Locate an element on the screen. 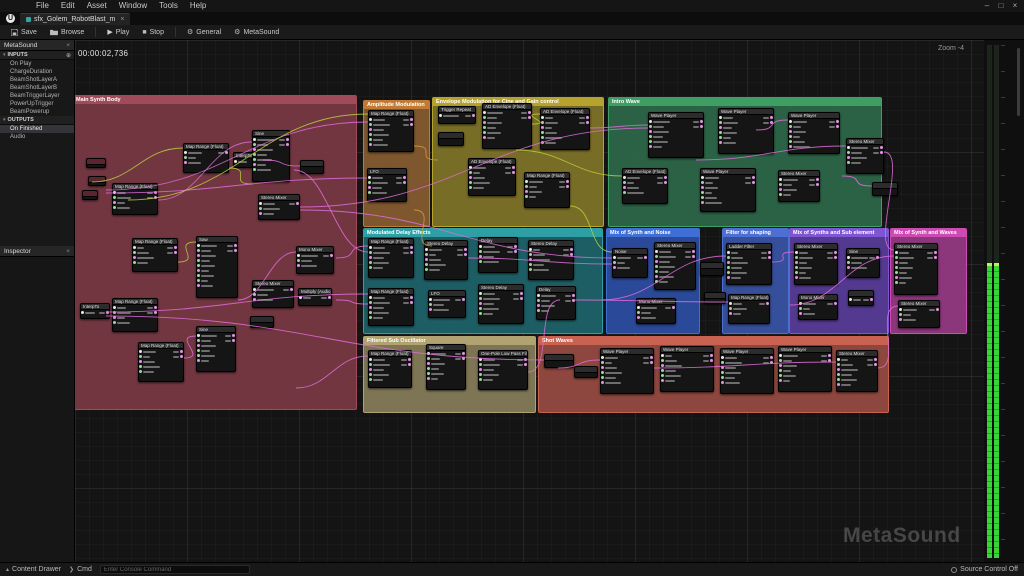 The width and height of the screenshot is (1024, 576). add-input-icon: ⊕ is located at coordinates (68, 55).